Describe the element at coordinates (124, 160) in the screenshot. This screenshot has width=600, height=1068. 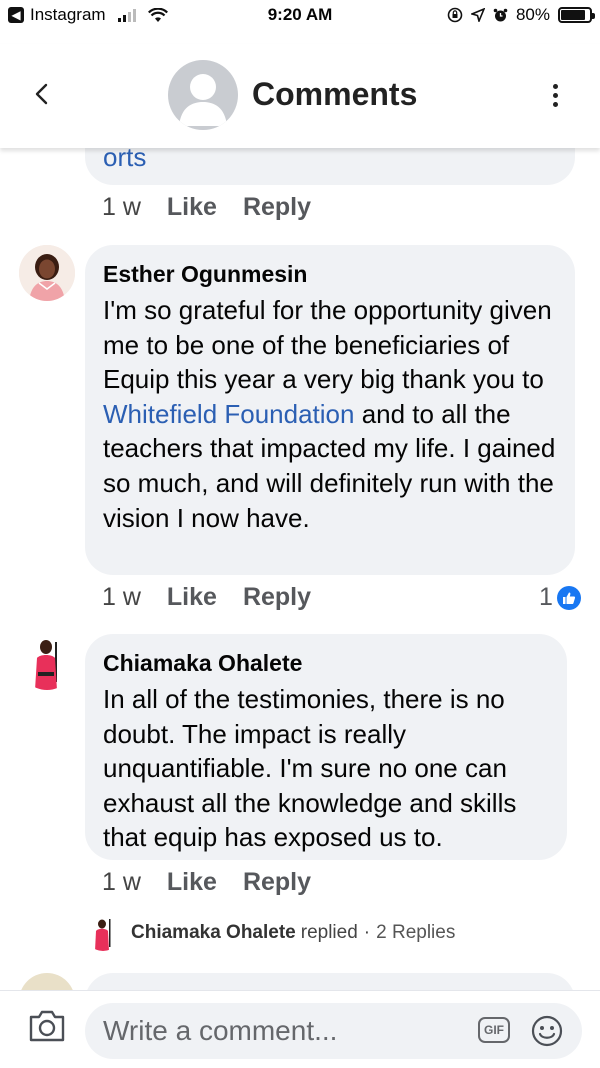
I see `comment-text-partial: orts` at that location.